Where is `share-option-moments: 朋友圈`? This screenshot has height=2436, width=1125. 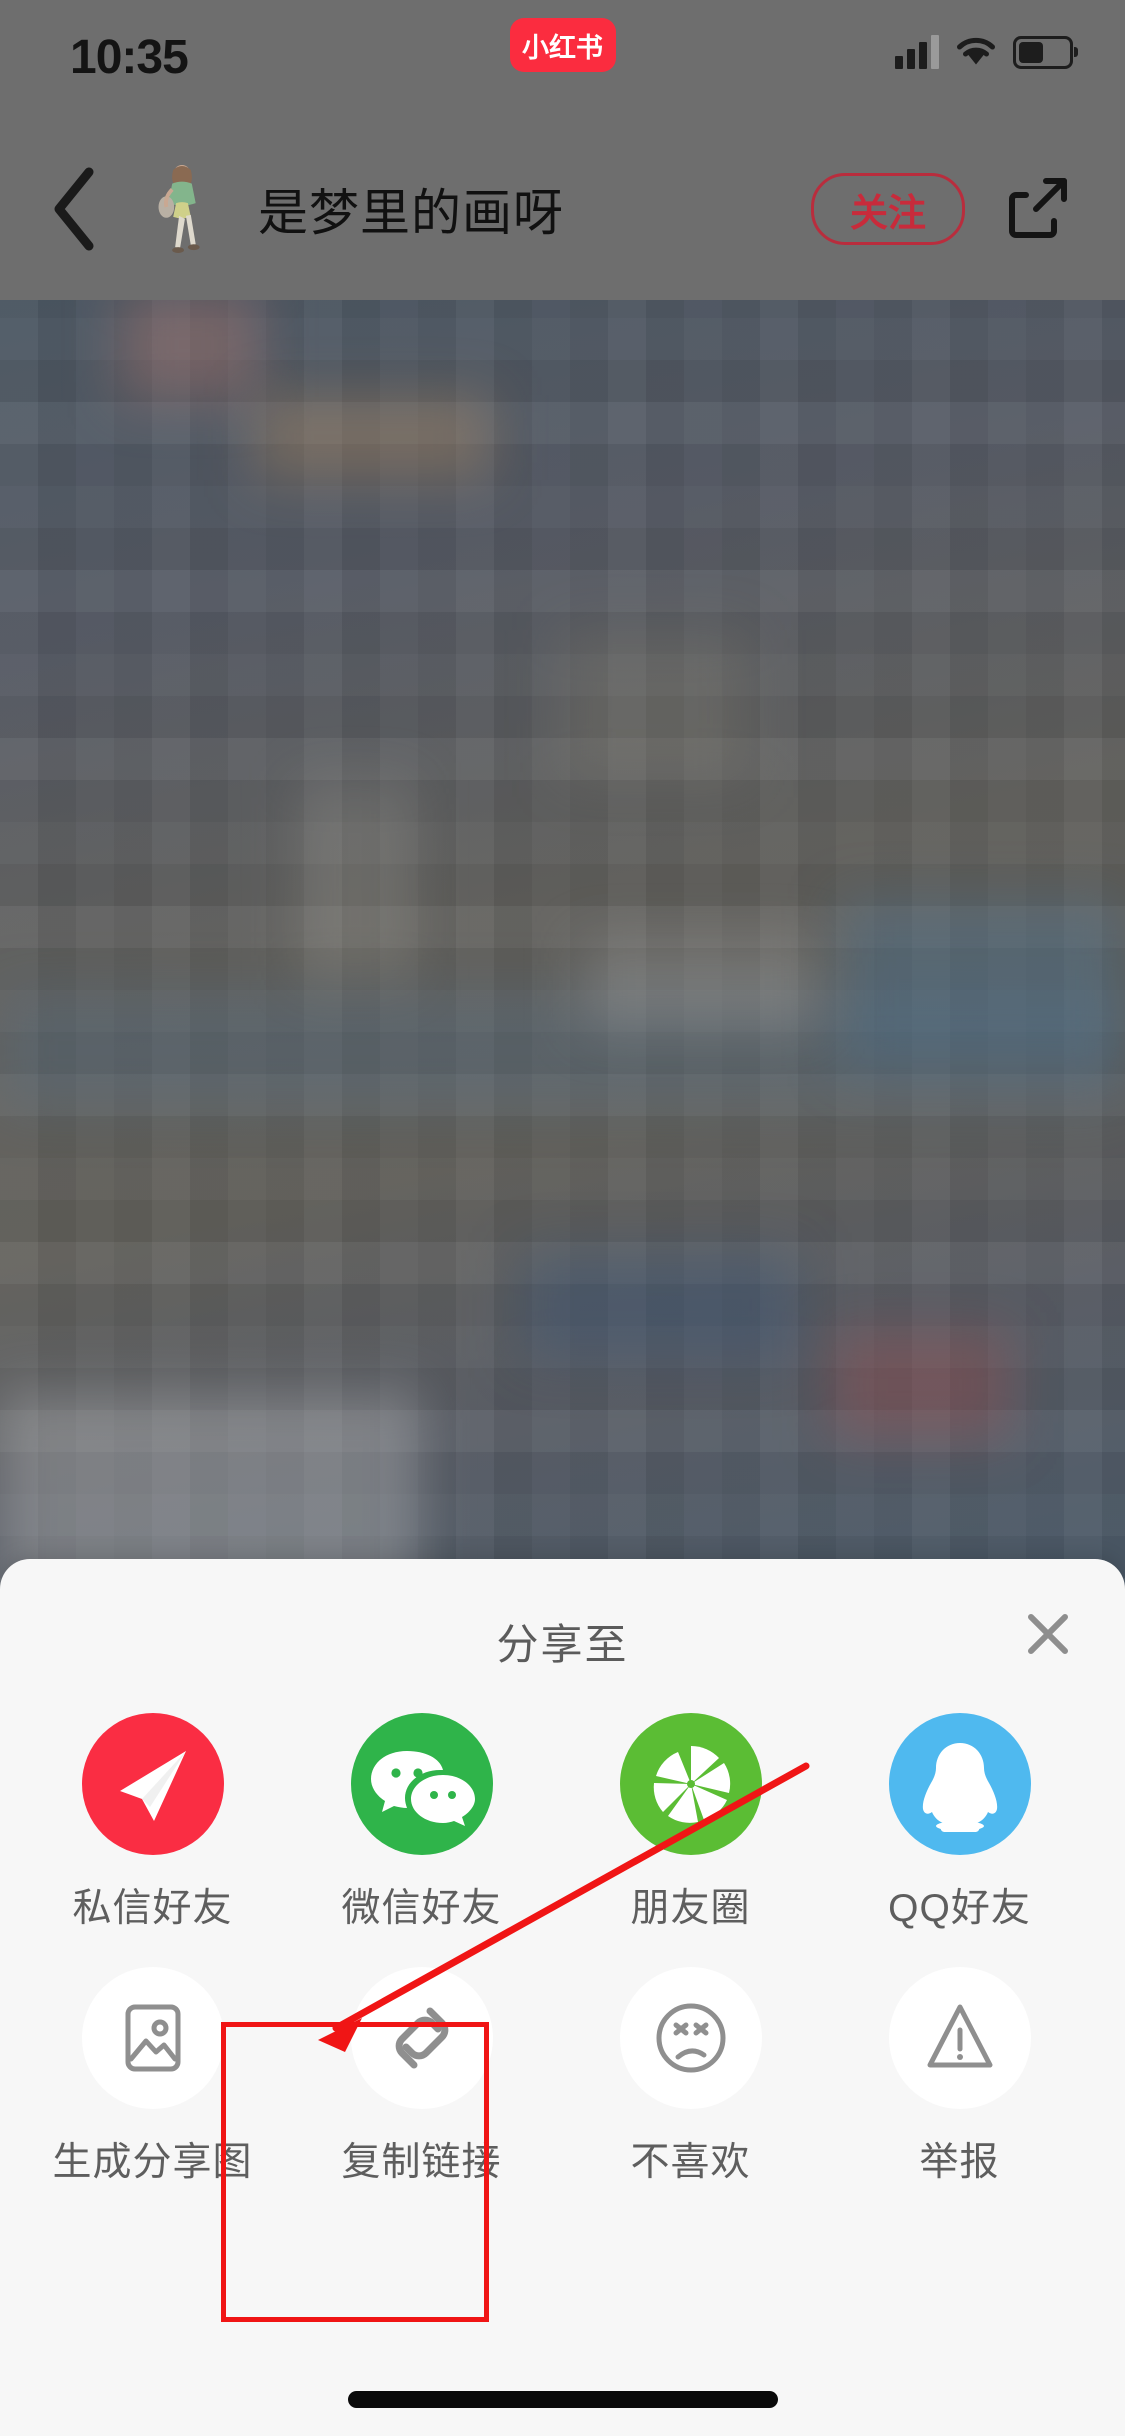 share-option-moments: 朋友圈 is located at coordinates (690, 1823).